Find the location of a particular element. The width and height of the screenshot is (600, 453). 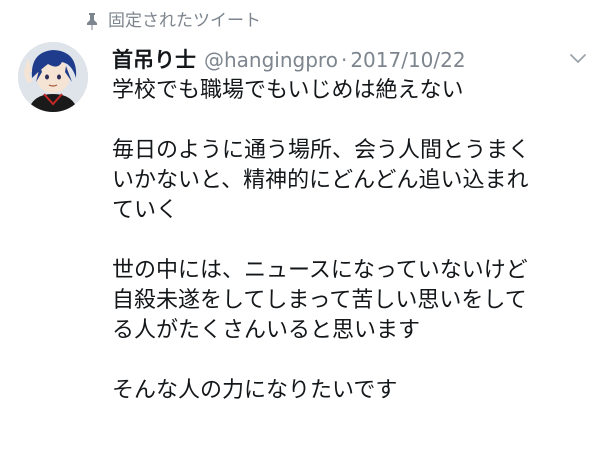

tweet-line: 自殺未遂をしてしまって苦しい思いをして is located at coordinates (319, 300).